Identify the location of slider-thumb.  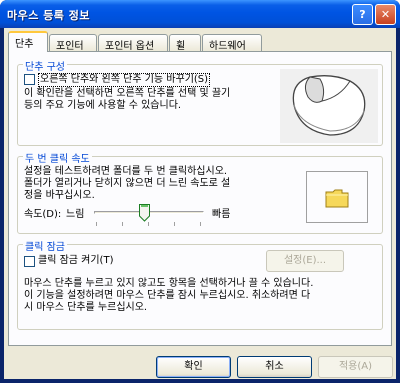
(144, 213).